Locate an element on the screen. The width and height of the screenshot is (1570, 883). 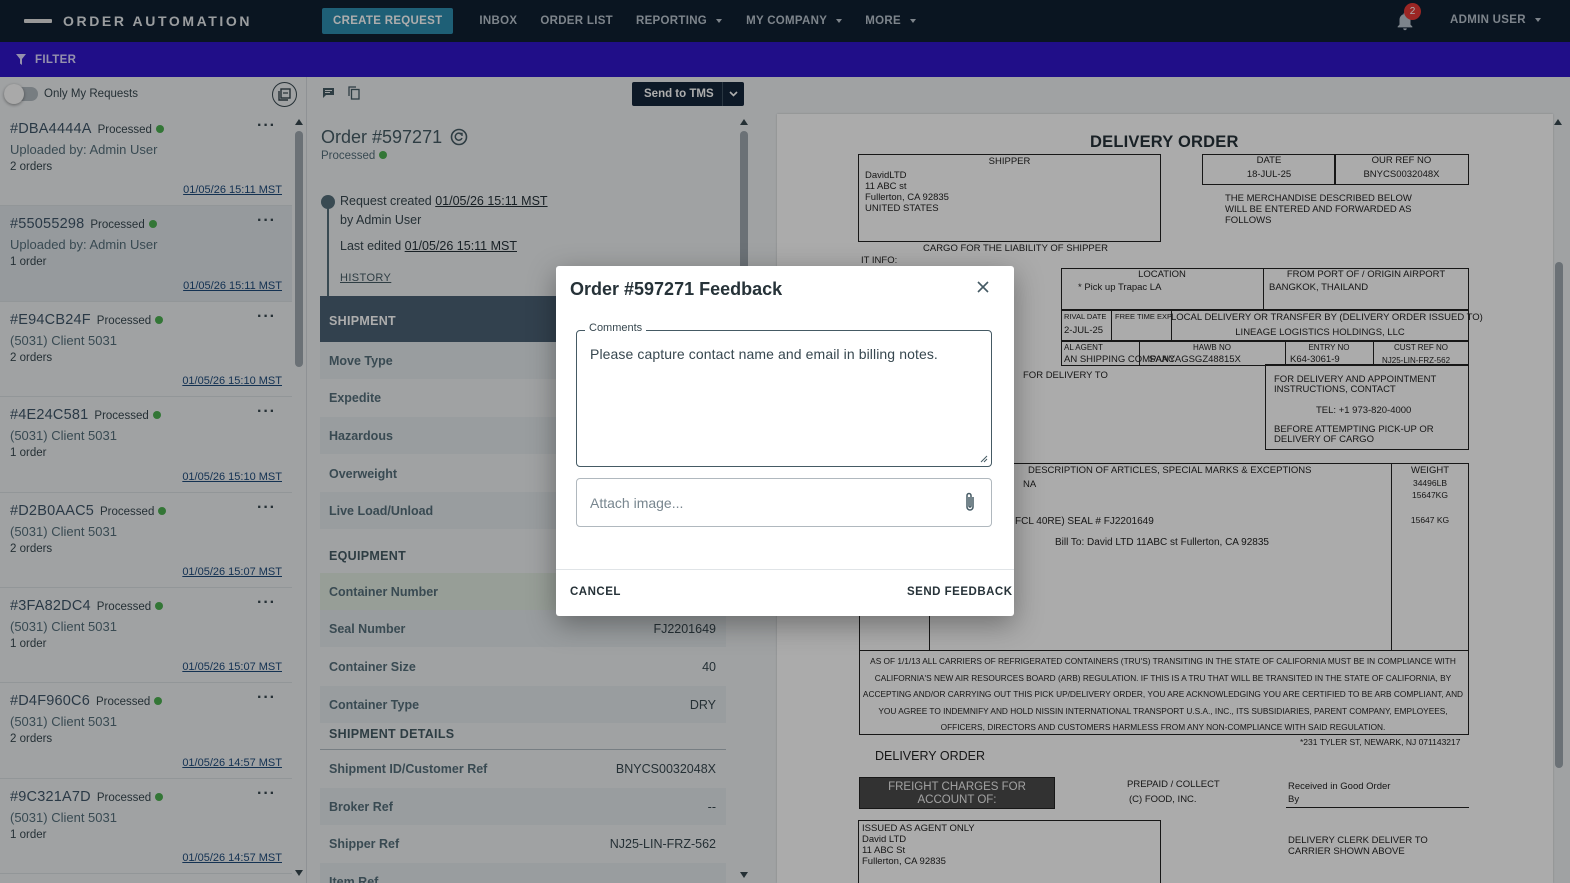
comments-label: Comments is located at coordinates (616, 328).